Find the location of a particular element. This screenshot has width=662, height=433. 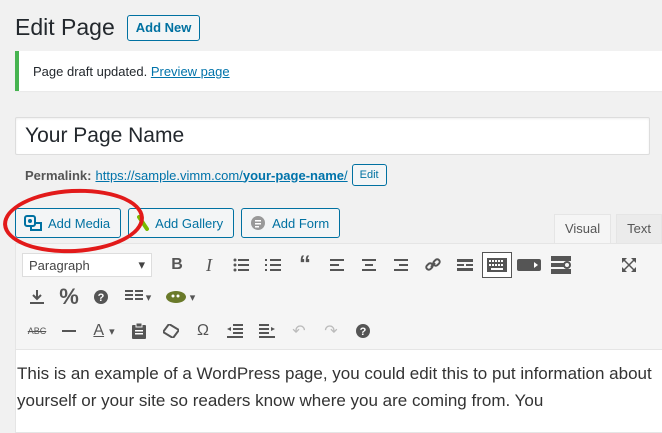

heading-row: Edit Page Add New is located at coordinates (108, 27).